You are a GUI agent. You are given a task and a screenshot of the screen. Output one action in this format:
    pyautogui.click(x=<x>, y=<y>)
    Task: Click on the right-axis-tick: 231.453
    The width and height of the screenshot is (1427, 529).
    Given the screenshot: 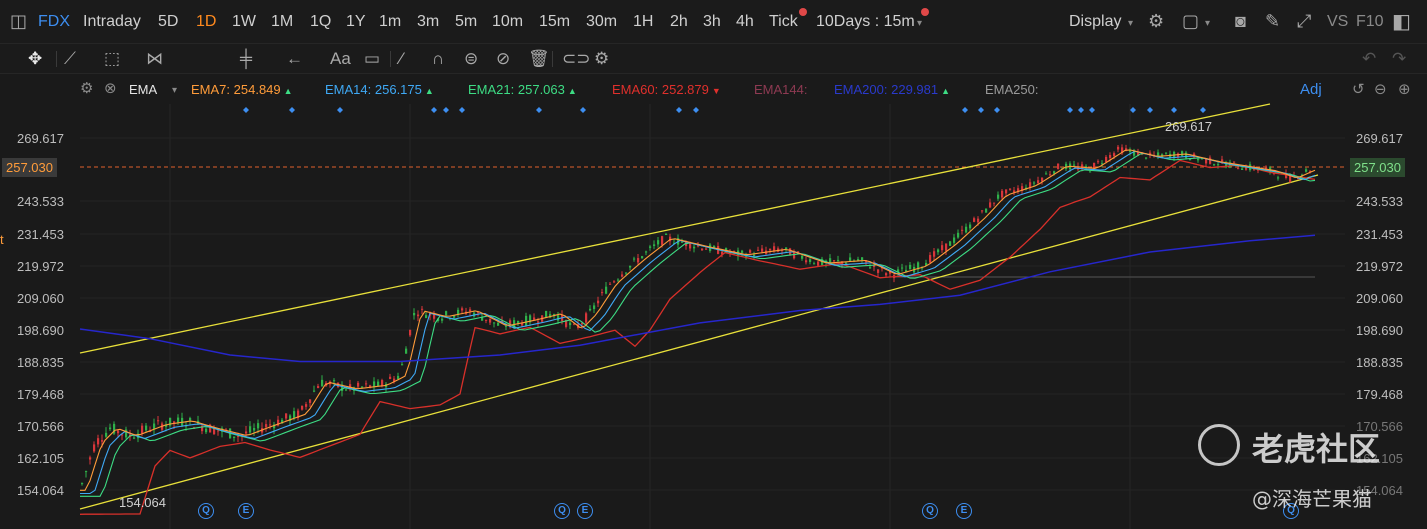 What is the action you would take?
    pyautogui.click(x=1379, y=234)
    